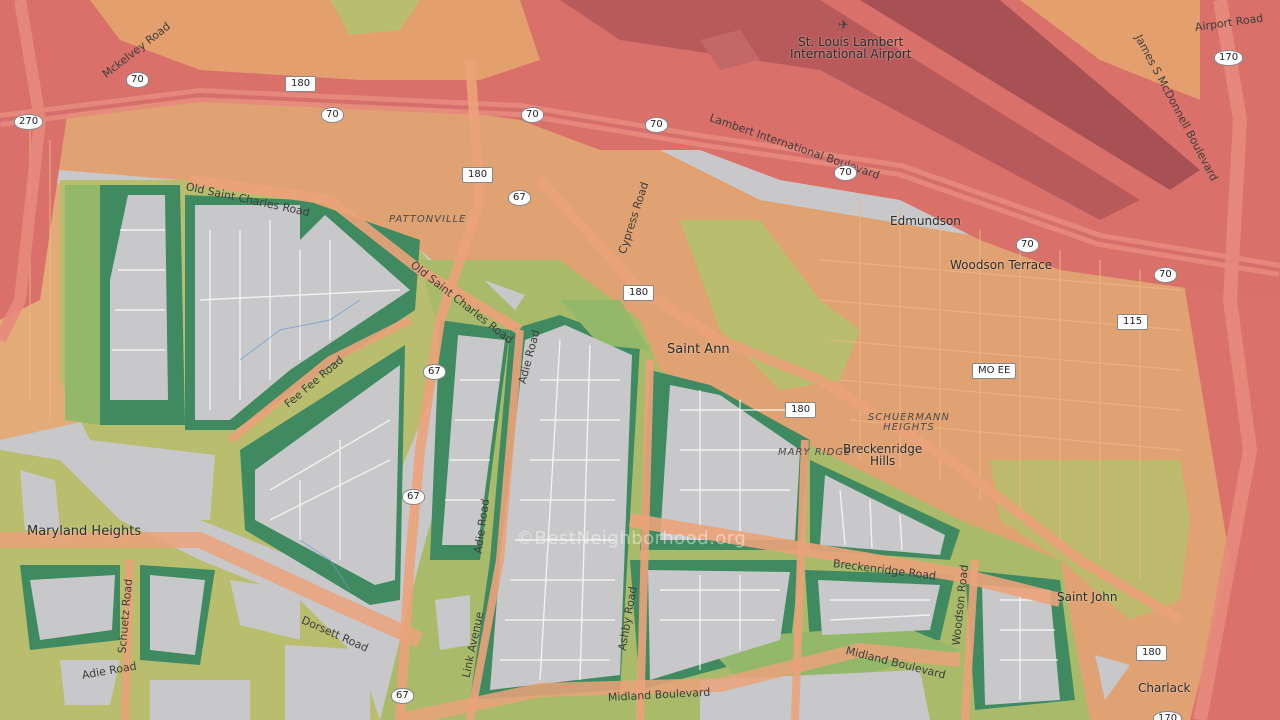 The width and height of the screenshot is (1280, 720). I want to click on neighborhood-label-mary-ridge: MARY RIDGE, so click(815, 452).